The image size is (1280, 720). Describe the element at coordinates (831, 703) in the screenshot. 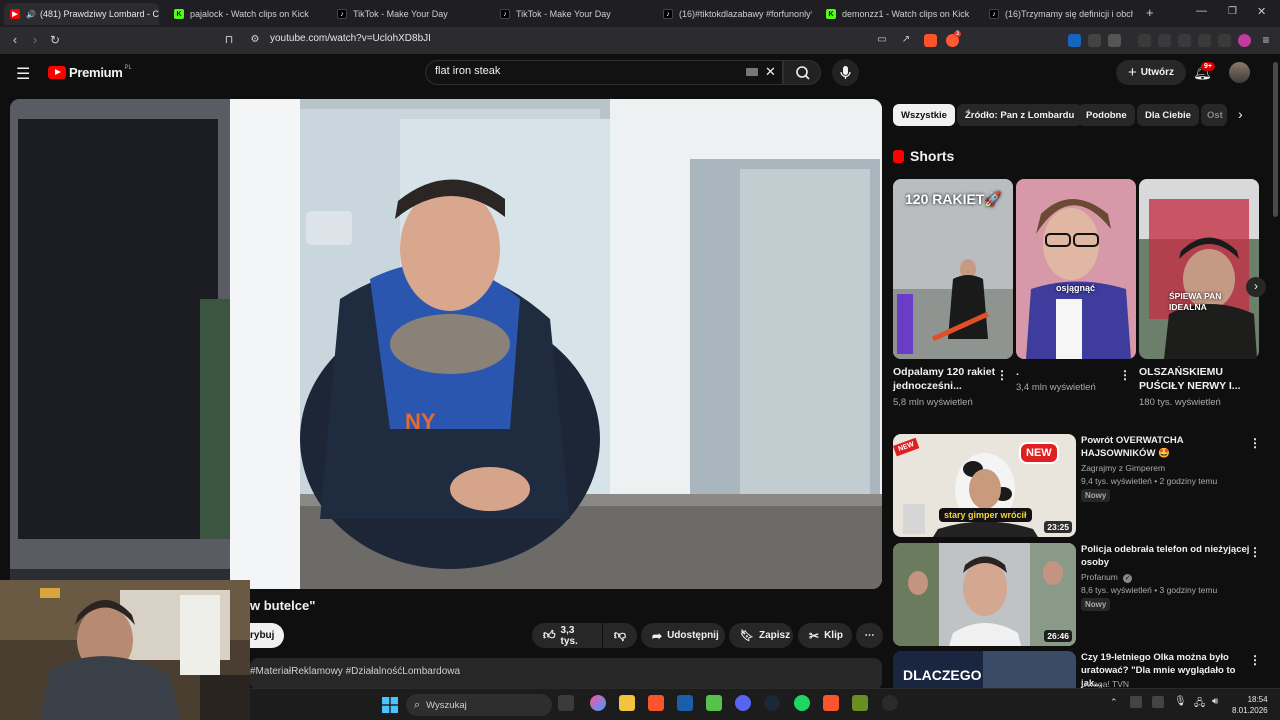

I see `brave-window-icon` at that location.